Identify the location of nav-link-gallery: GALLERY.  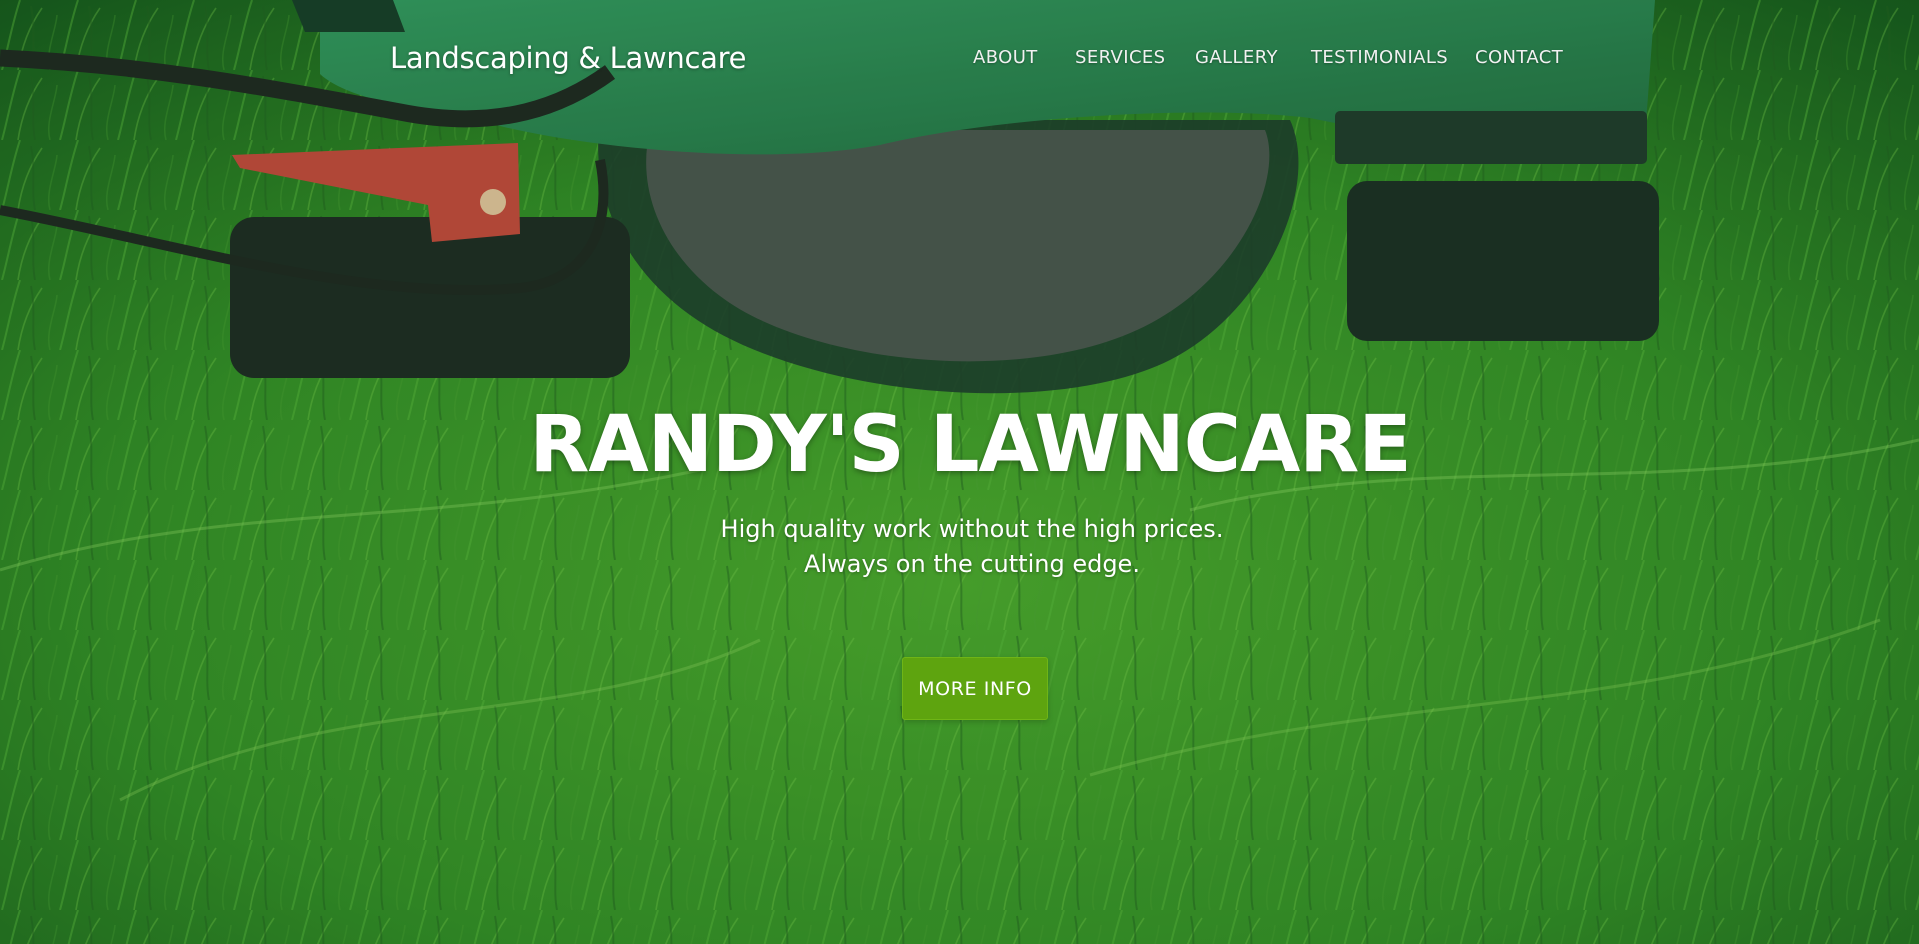
(1236, 57).